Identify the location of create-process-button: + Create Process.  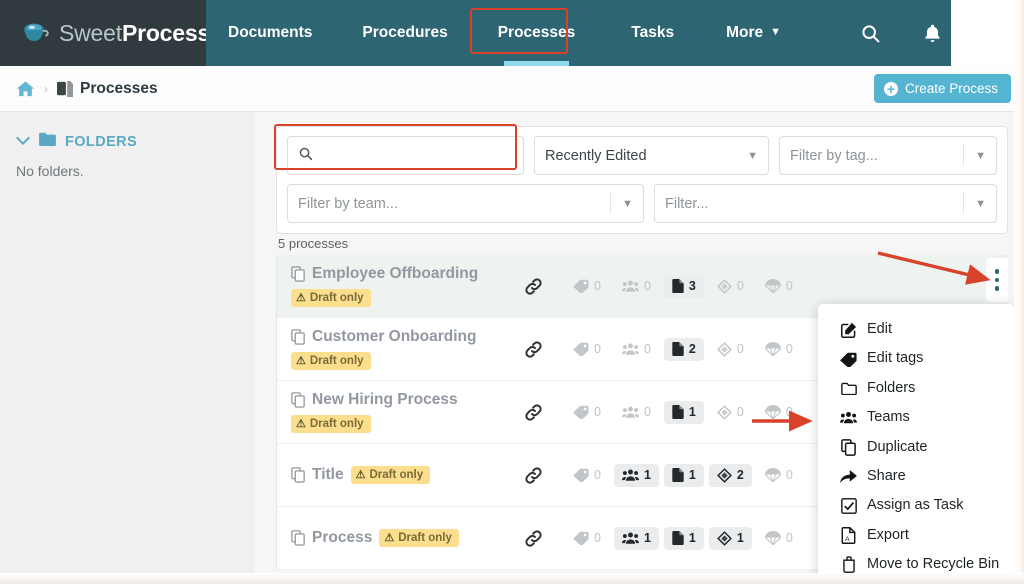
(942, 88).